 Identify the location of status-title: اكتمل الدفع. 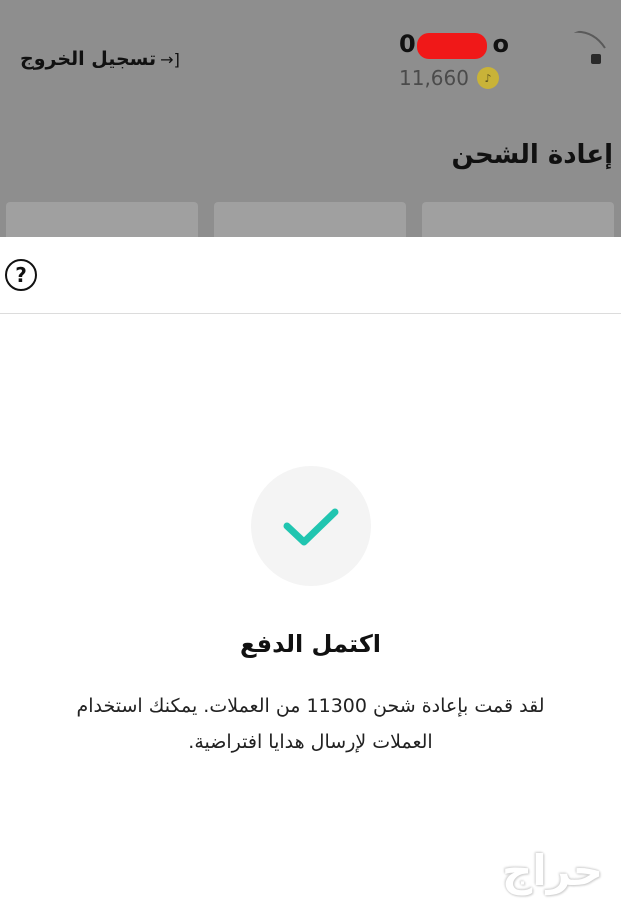
(310, 644).